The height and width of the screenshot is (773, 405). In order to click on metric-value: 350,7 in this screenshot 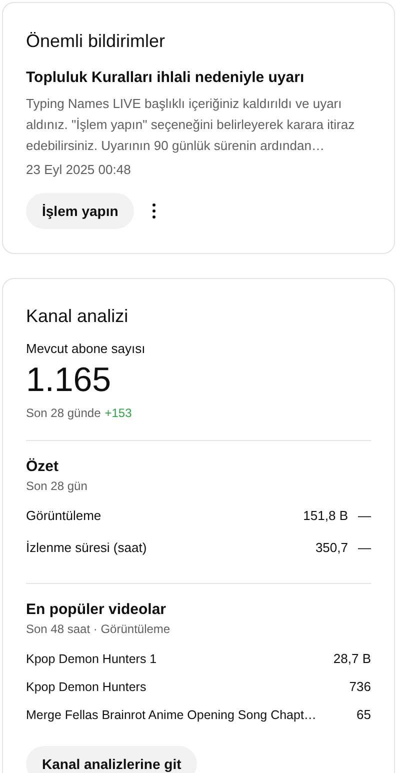, I will do `click(331, 548)`.